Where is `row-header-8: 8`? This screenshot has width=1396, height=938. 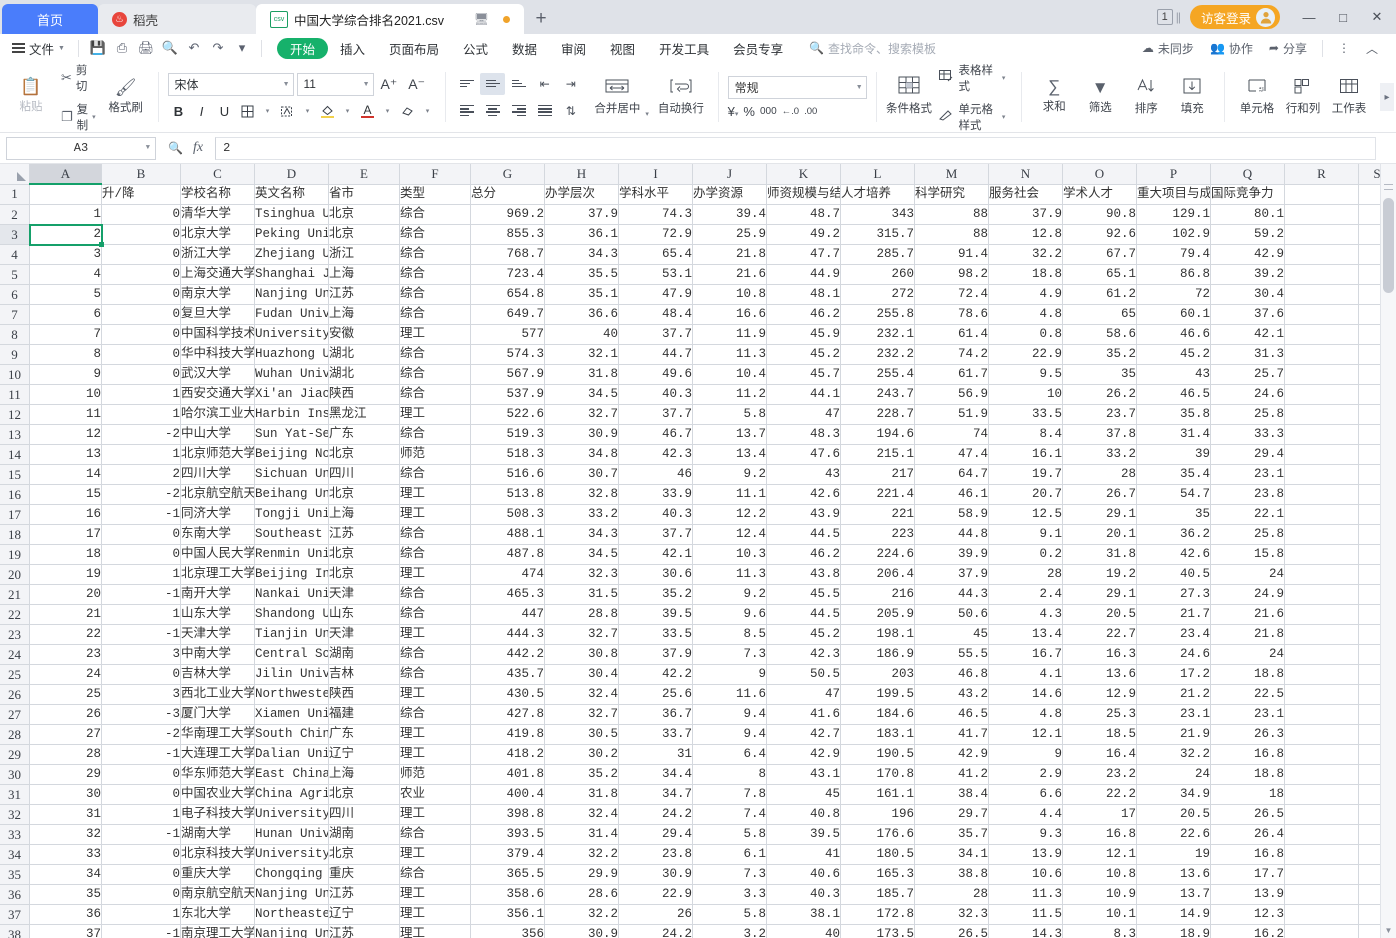 row-header-8: 8 is located at coordinates (15, 334).